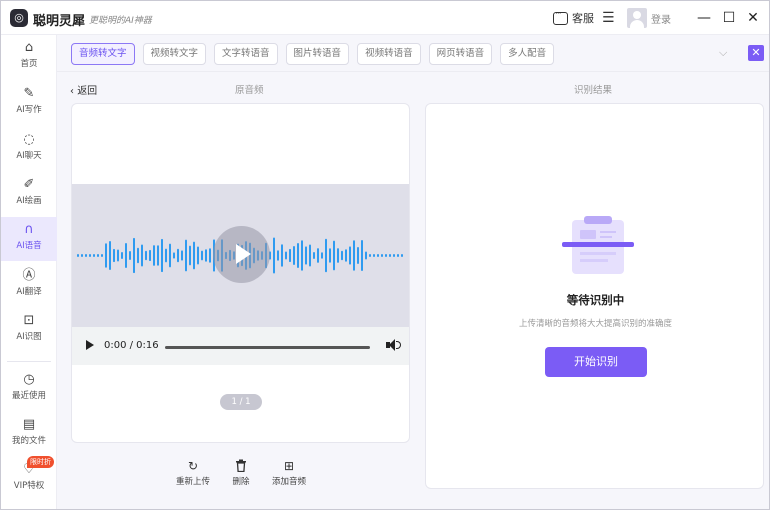  I want to click on divider, so click(413, 71).